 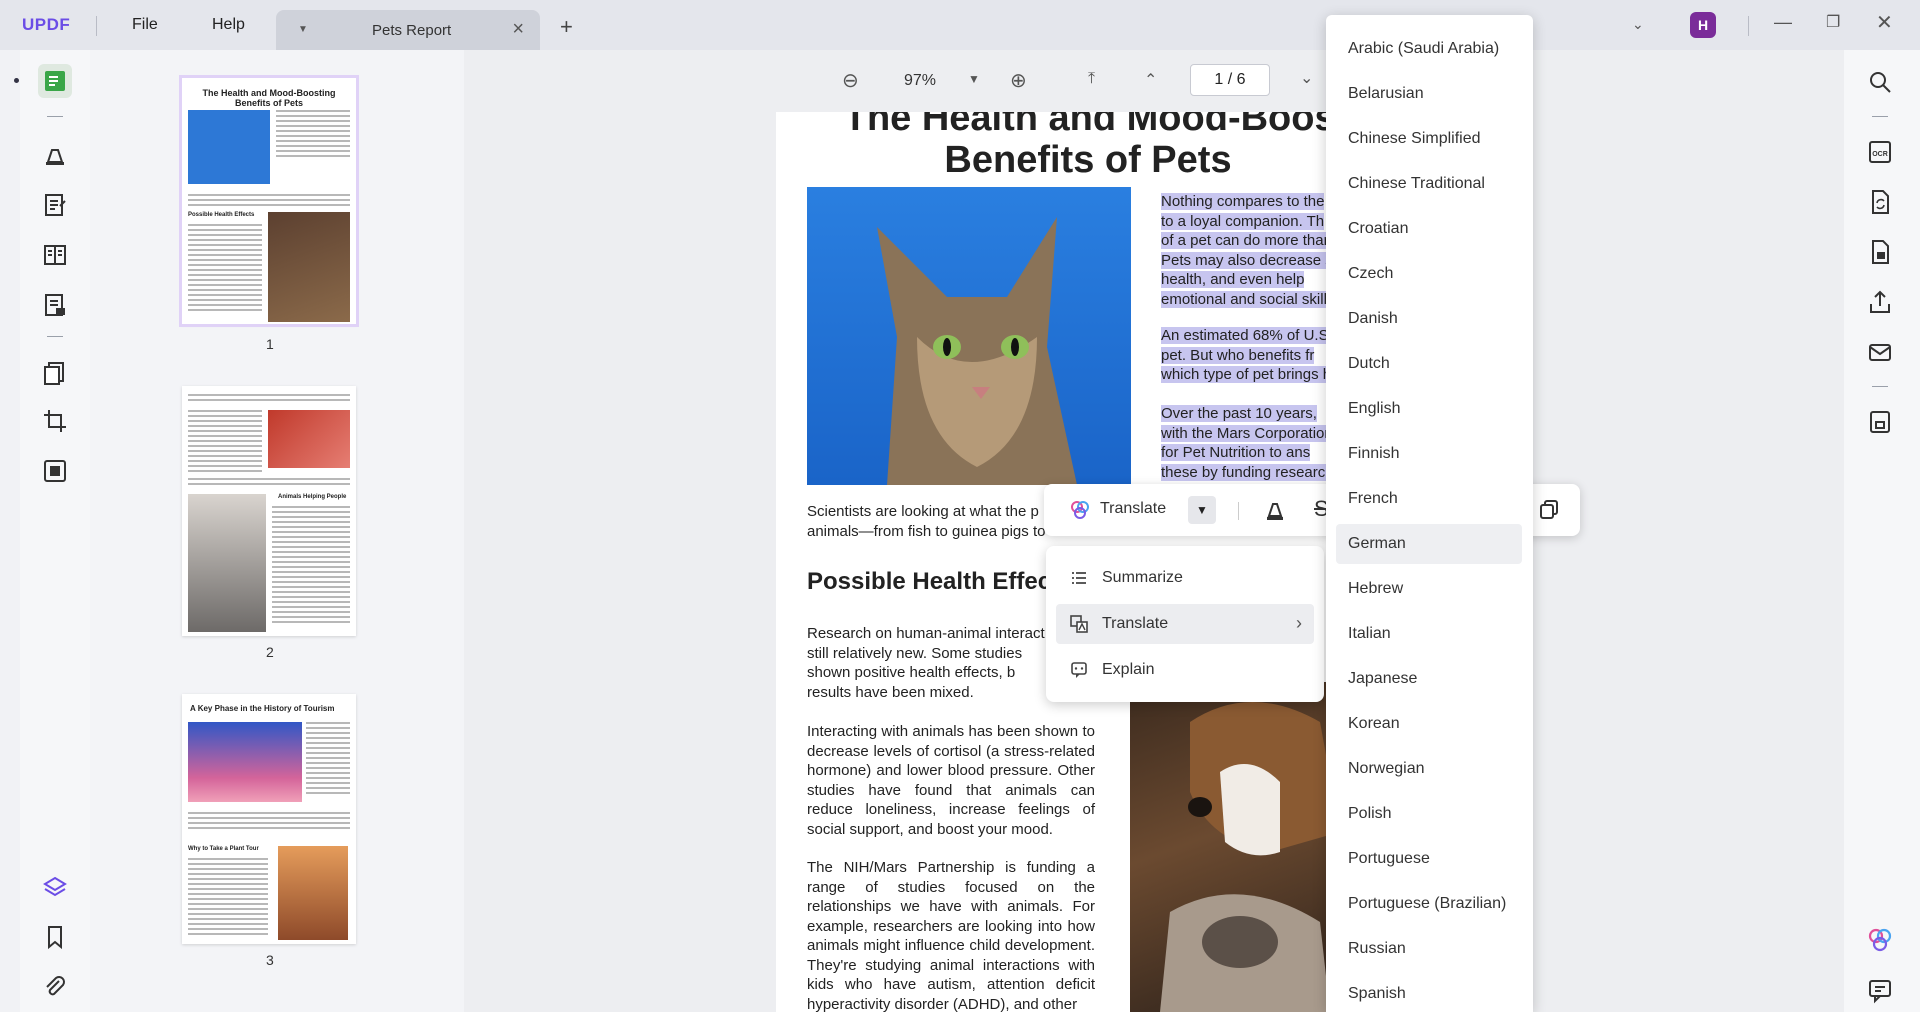 I want to click on search-icon, so click(x=1880, y=82).